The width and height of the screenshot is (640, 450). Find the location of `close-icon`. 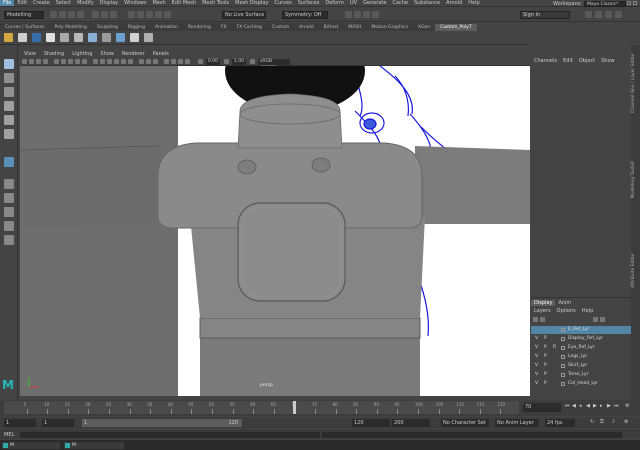

close-icon is located at coordinates (635, 3).